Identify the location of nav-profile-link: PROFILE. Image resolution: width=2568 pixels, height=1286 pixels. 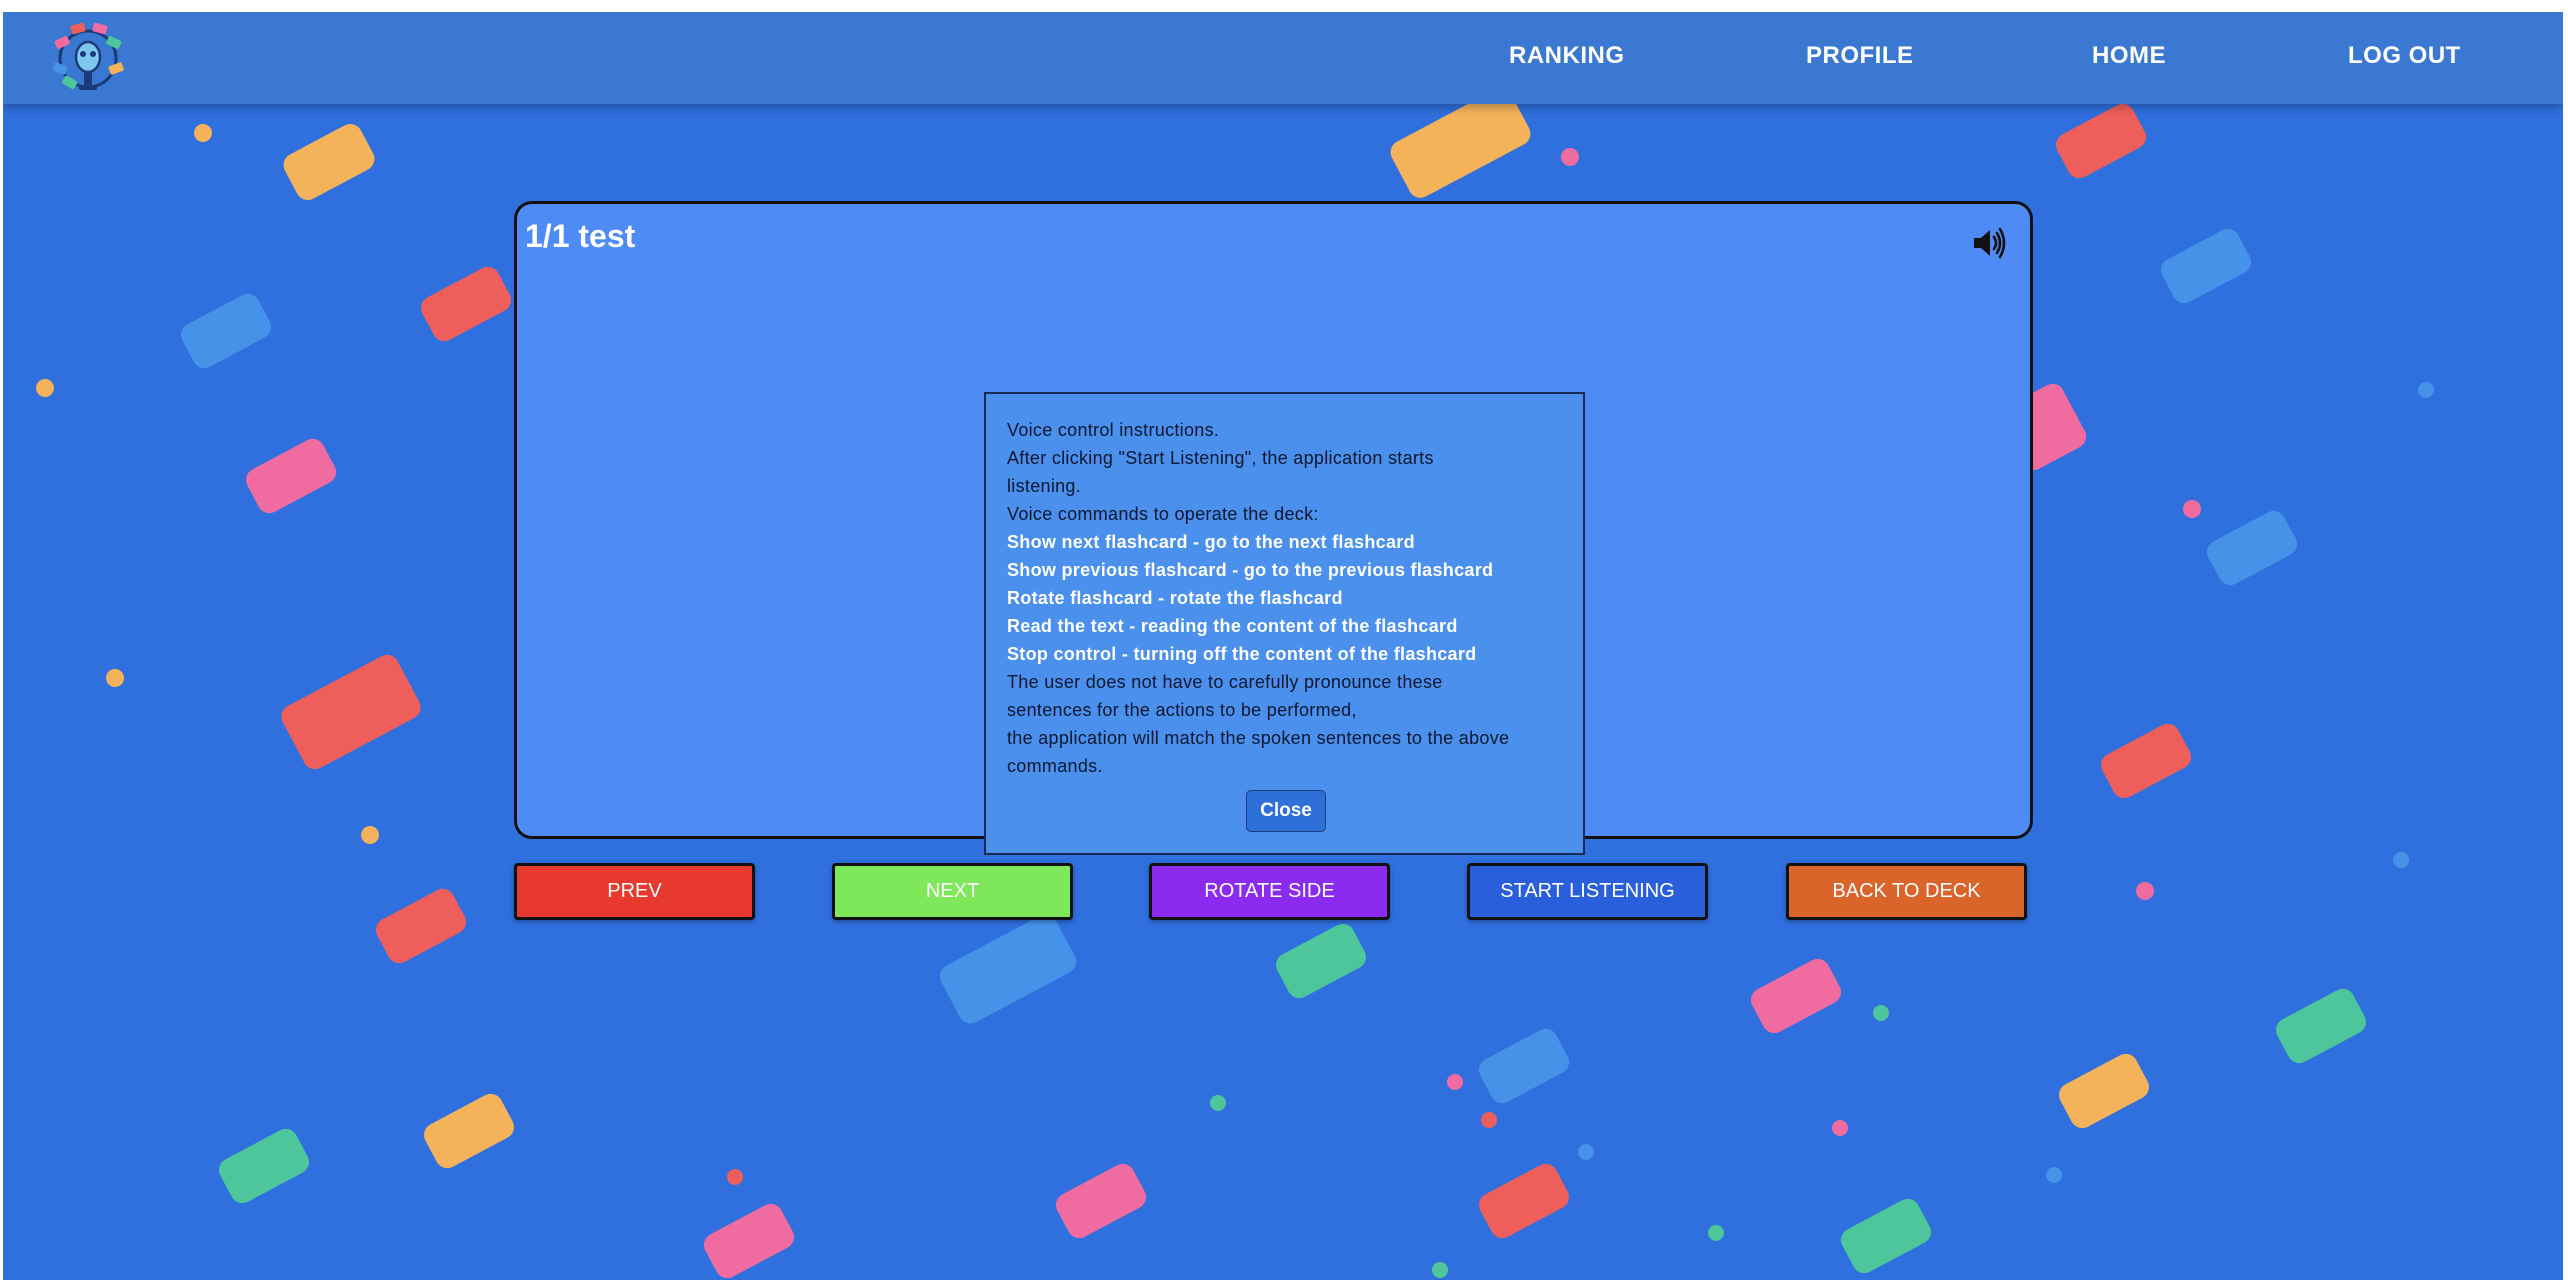
(1860, 56).